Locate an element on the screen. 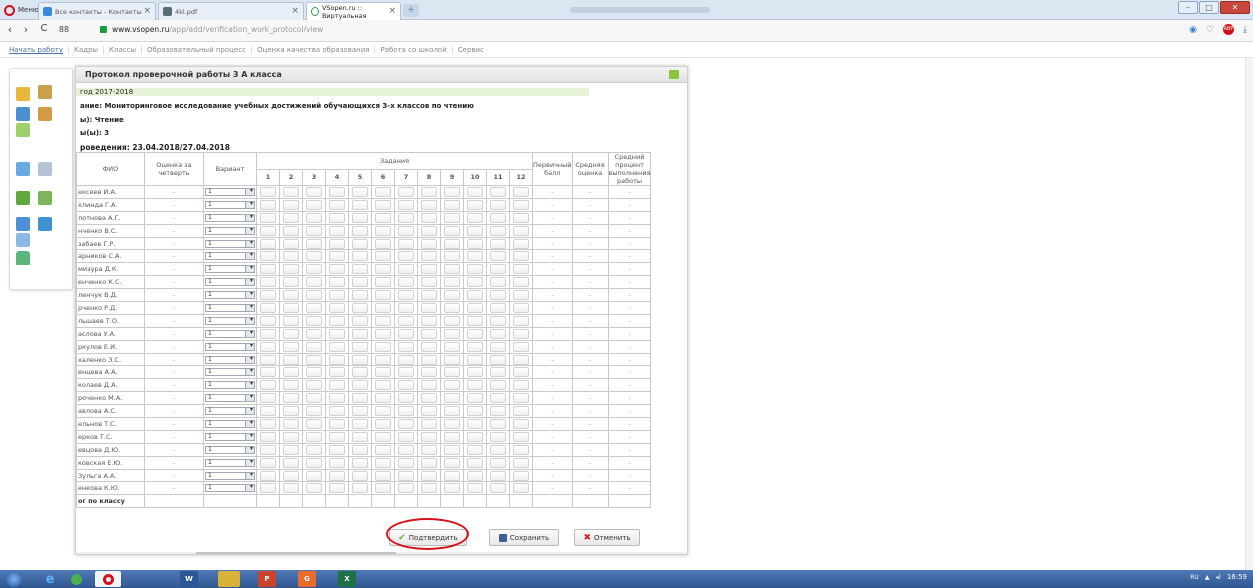 The height and width of the screenshot is (588, 1253). opera-taskbar-icon is located at coordinates (108, 579).